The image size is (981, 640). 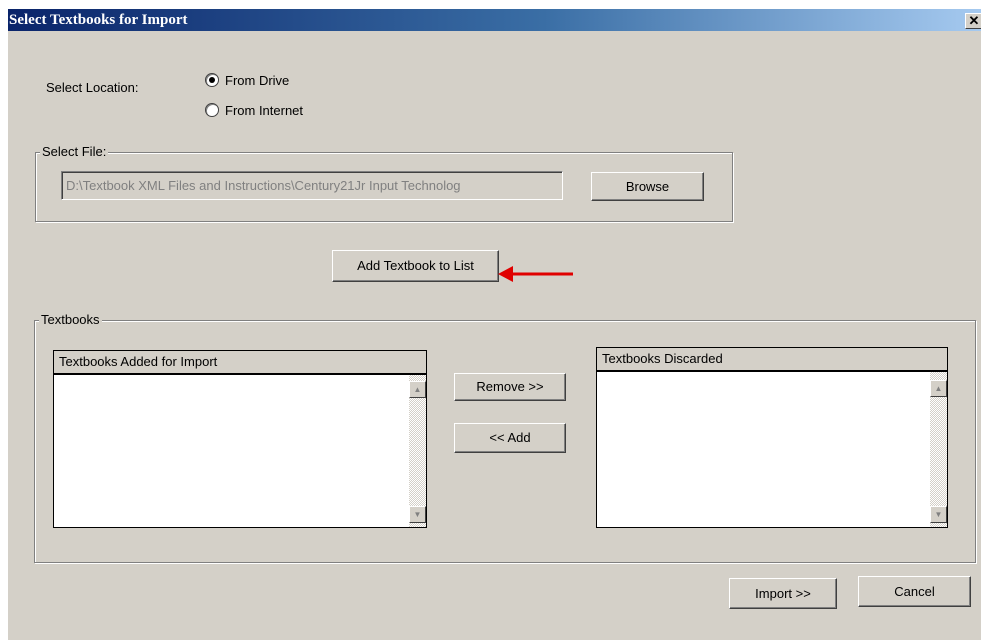 What do you see at coordinates (98, 20) in the screenshot?
I see `dialog-title: Select Textbooks for Import` at bounding box center [98, 20].